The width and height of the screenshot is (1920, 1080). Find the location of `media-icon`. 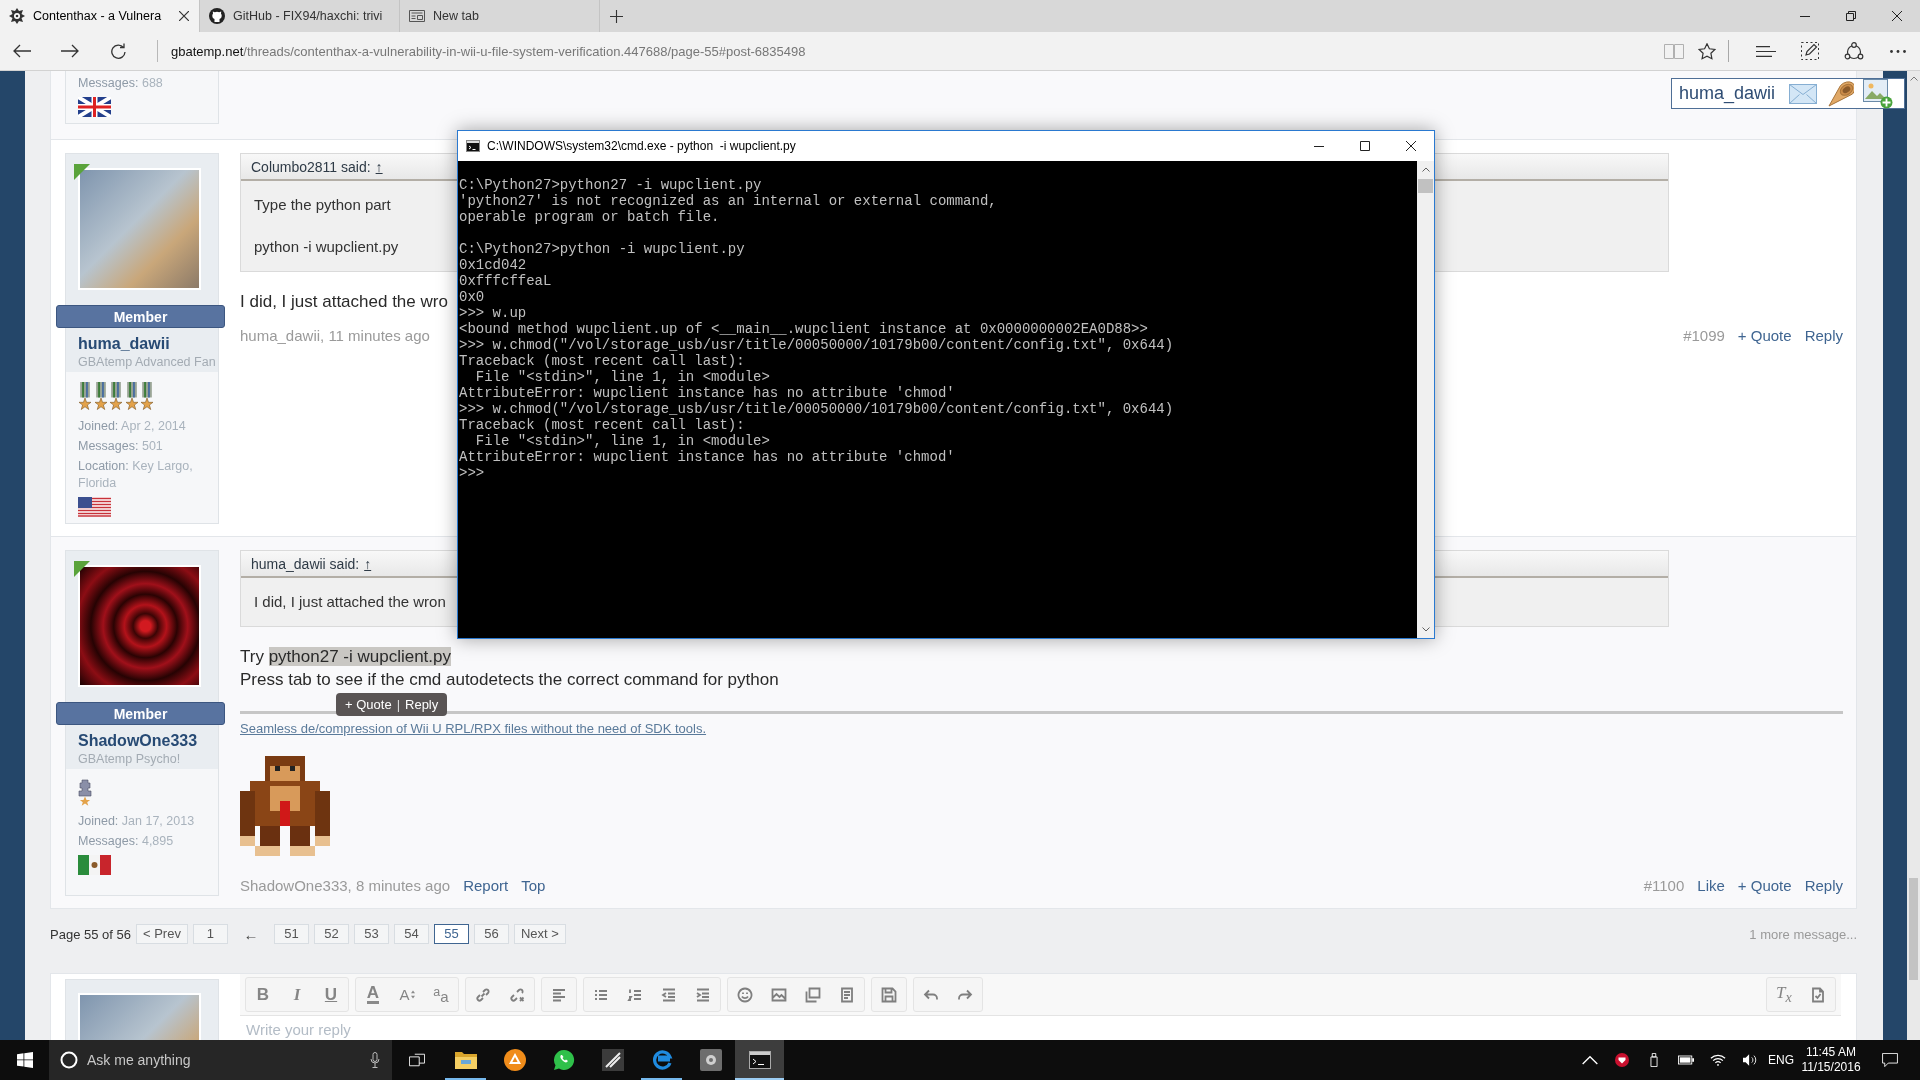

media-icon is located at coordinates (813, 994).